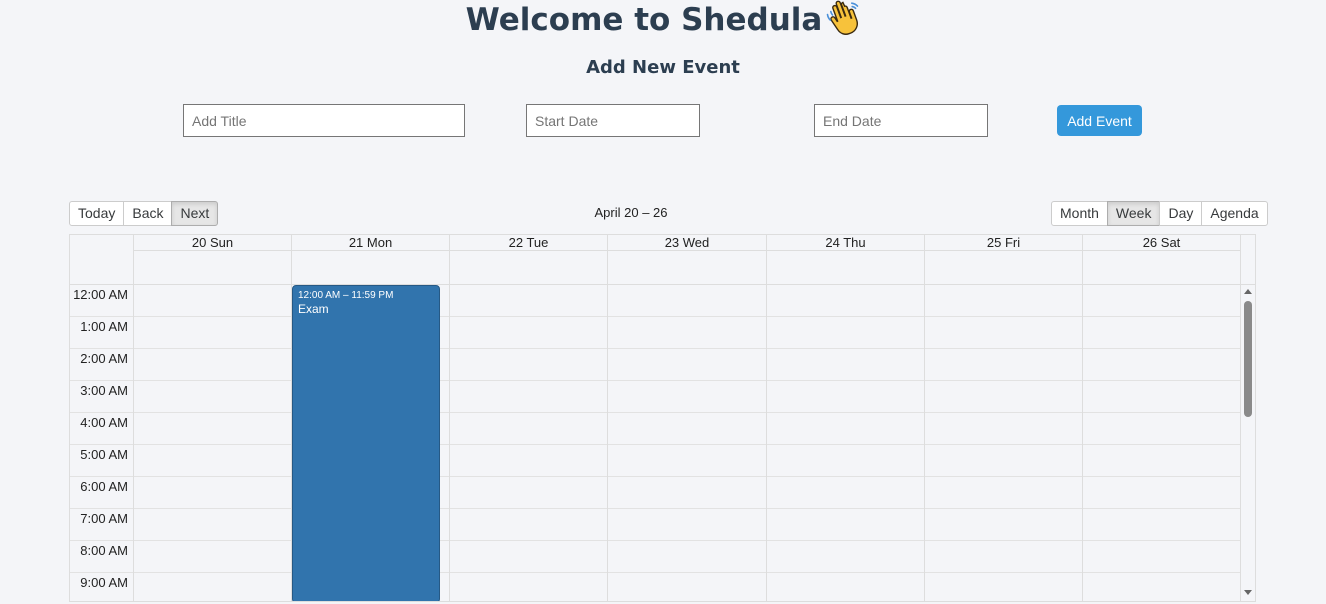 The width and height of the screenshot is (1326, 604). Describe the element at coordinates (1181, 213) in the screenshot. I see `day-view-button: Day` at that location.